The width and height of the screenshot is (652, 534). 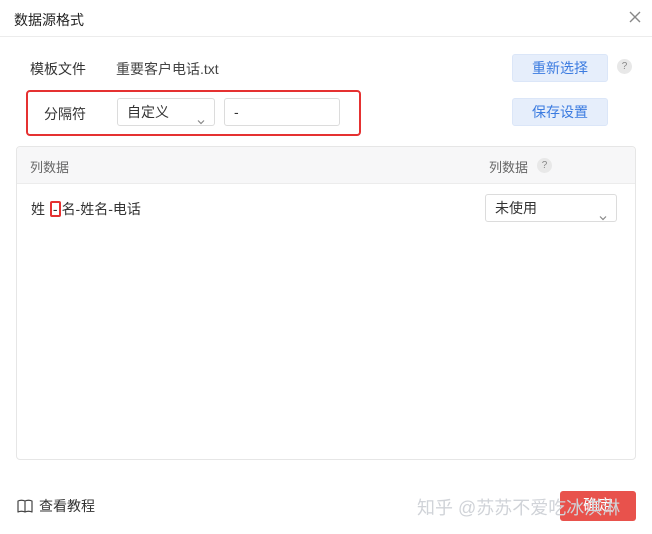 What do you see at coordinates (65, 114) in the screenshot?
I see `separator-label: 分隔符` at bounding box center [65, 114].